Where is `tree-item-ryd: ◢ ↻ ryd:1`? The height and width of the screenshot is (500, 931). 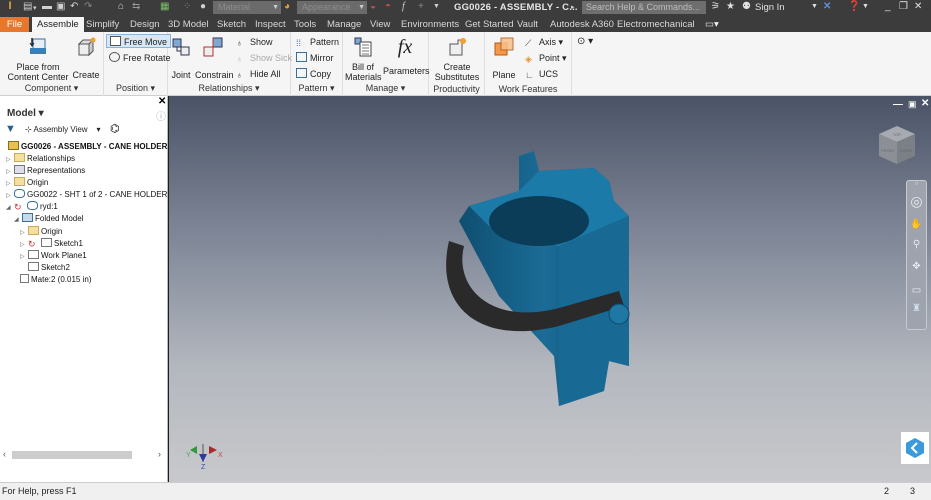 tree-item-ryd: ◢ ↻ ryd:1 is located at coordinates (32, 207).